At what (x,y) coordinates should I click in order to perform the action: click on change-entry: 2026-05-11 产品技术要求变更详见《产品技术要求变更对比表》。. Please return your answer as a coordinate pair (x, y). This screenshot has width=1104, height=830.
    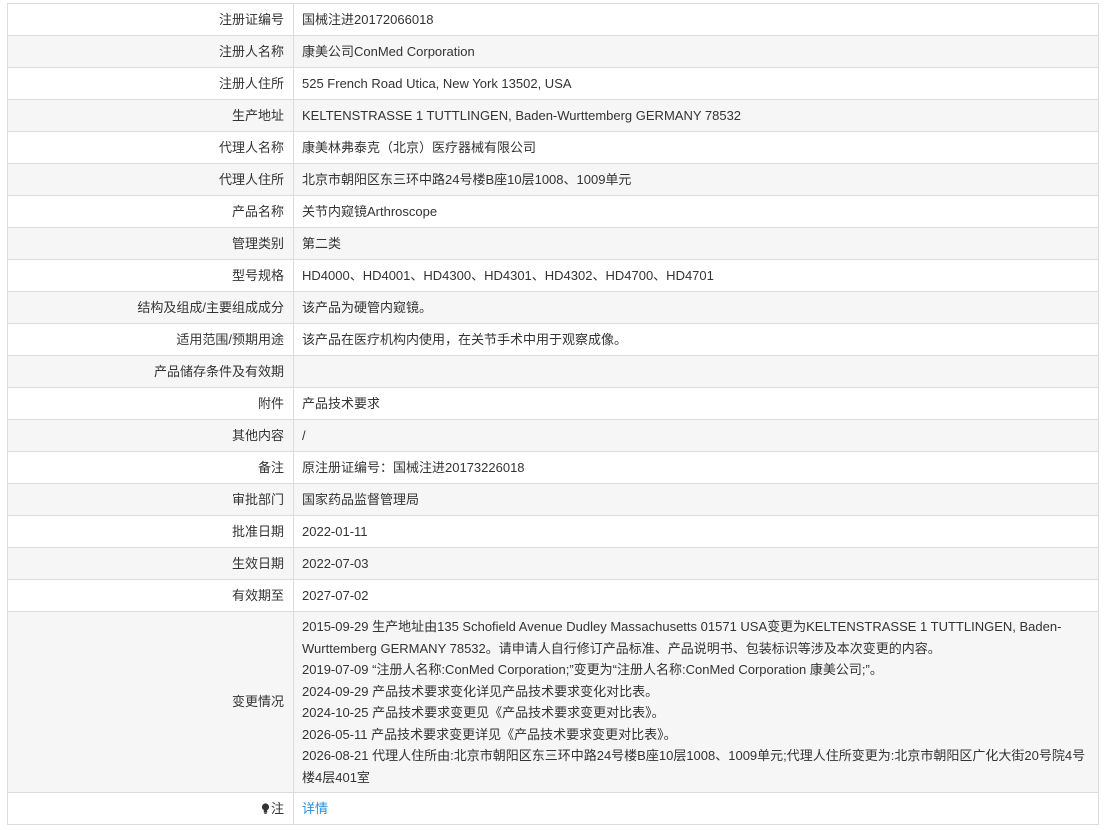
    Looking at the image, I should click on (489, 734).